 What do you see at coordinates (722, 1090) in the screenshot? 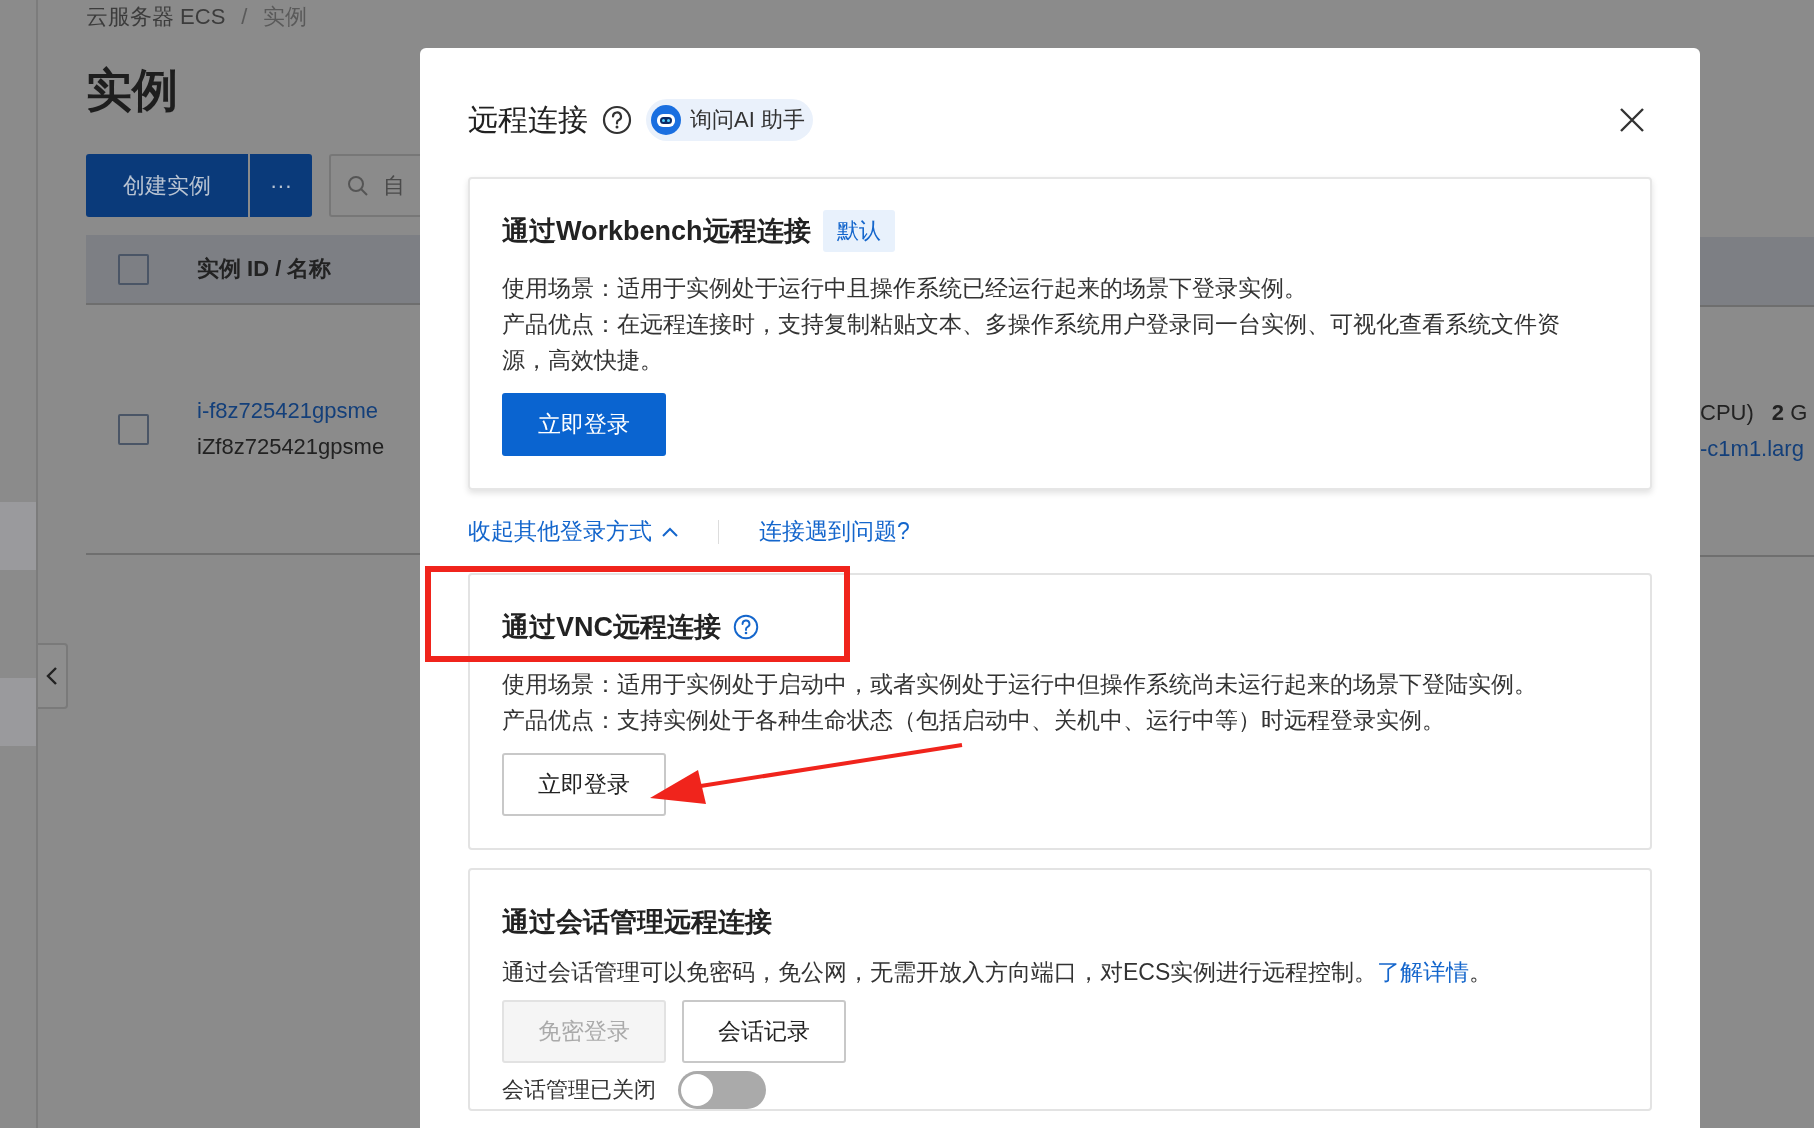
I see `toggle-switch` at bounding box center [722, 1090].